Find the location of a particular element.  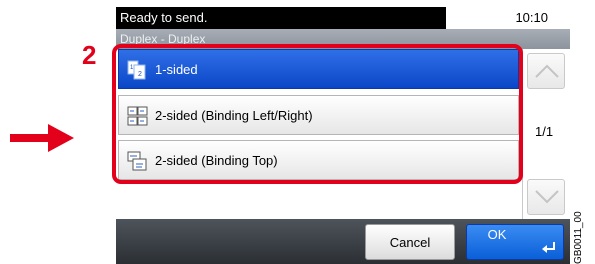

chevron-down-icon is located at coordinates (547, 197).